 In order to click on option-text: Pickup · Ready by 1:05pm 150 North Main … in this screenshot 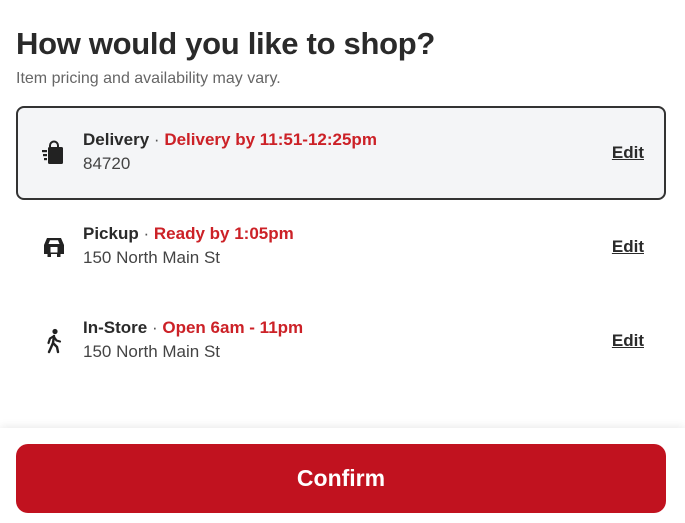, I will do `click(328, 246)`.